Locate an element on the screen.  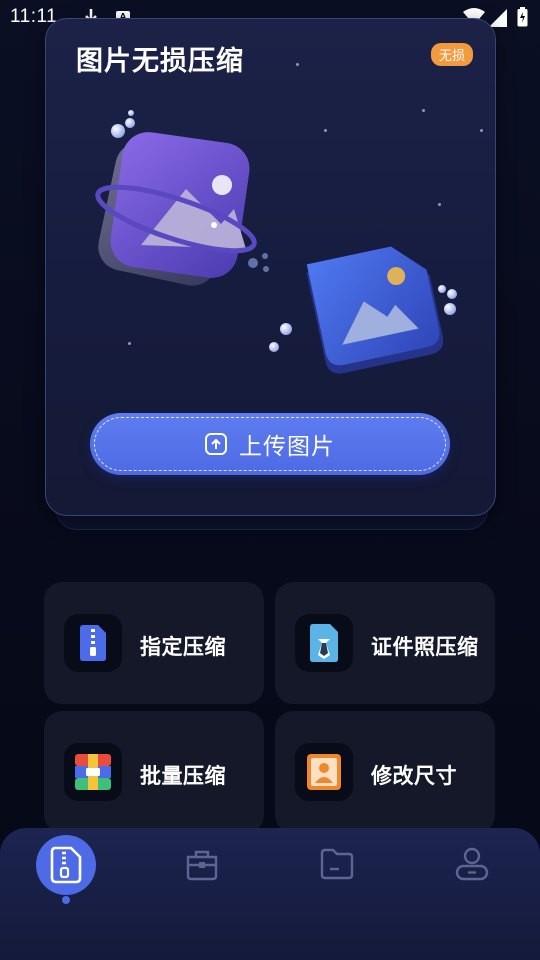
battery-icon is located at coordinates (522, 17).